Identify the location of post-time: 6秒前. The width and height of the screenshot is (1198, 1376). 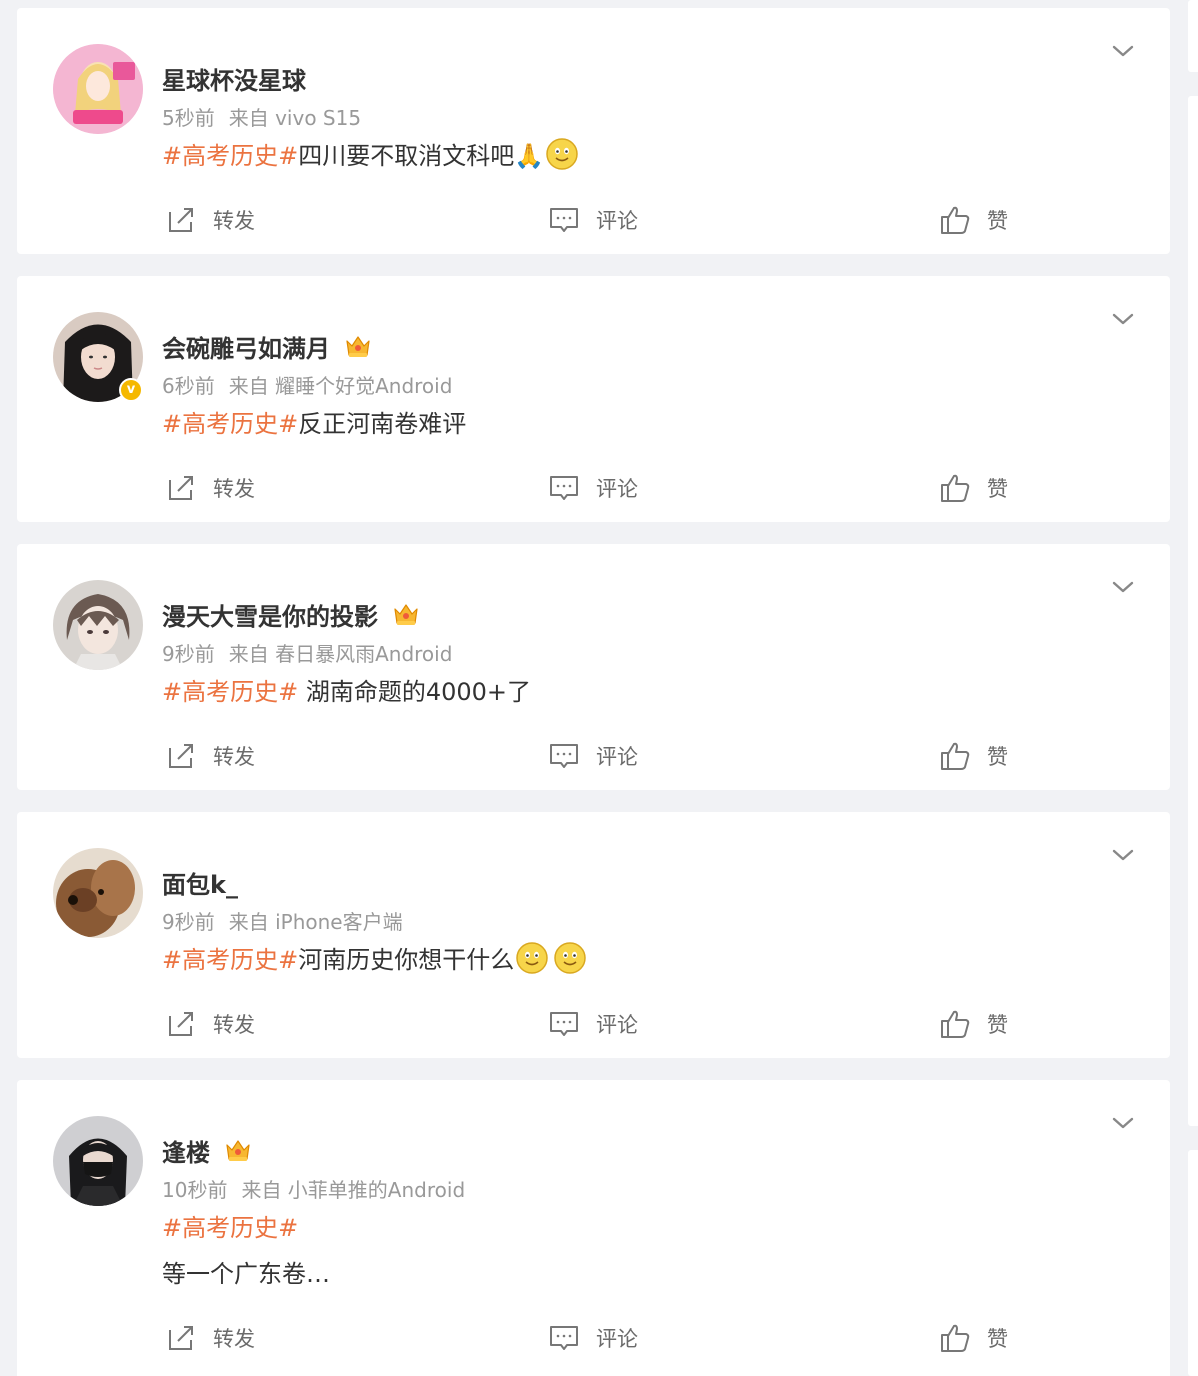
(188, 386).